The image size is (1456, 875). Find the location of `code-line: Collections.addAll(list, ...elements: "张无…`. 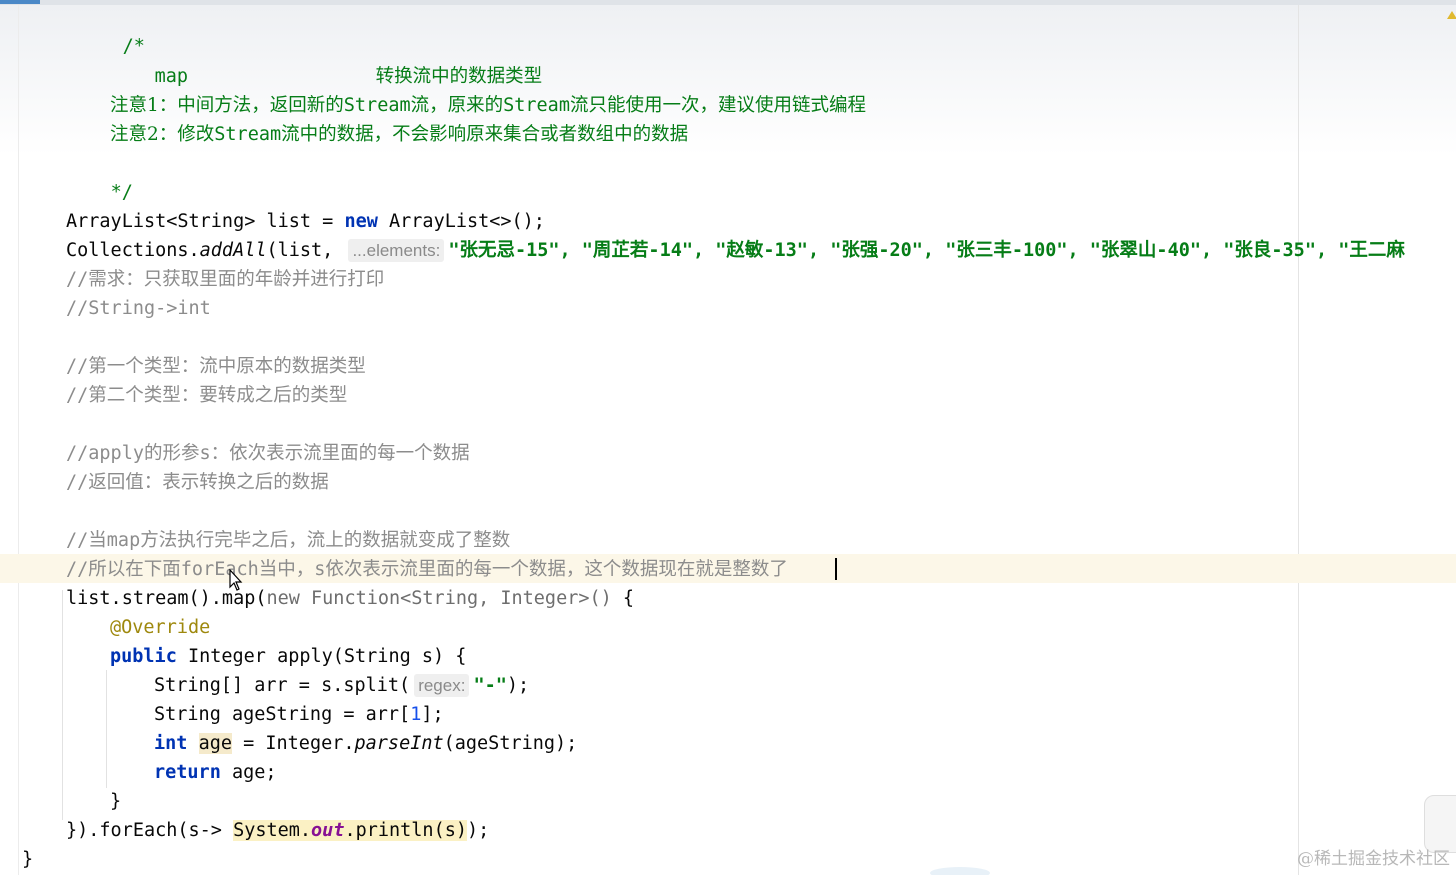

code-line: Collections.addAll(list, ...elements: "张无… is located at coordinates (735, 250).